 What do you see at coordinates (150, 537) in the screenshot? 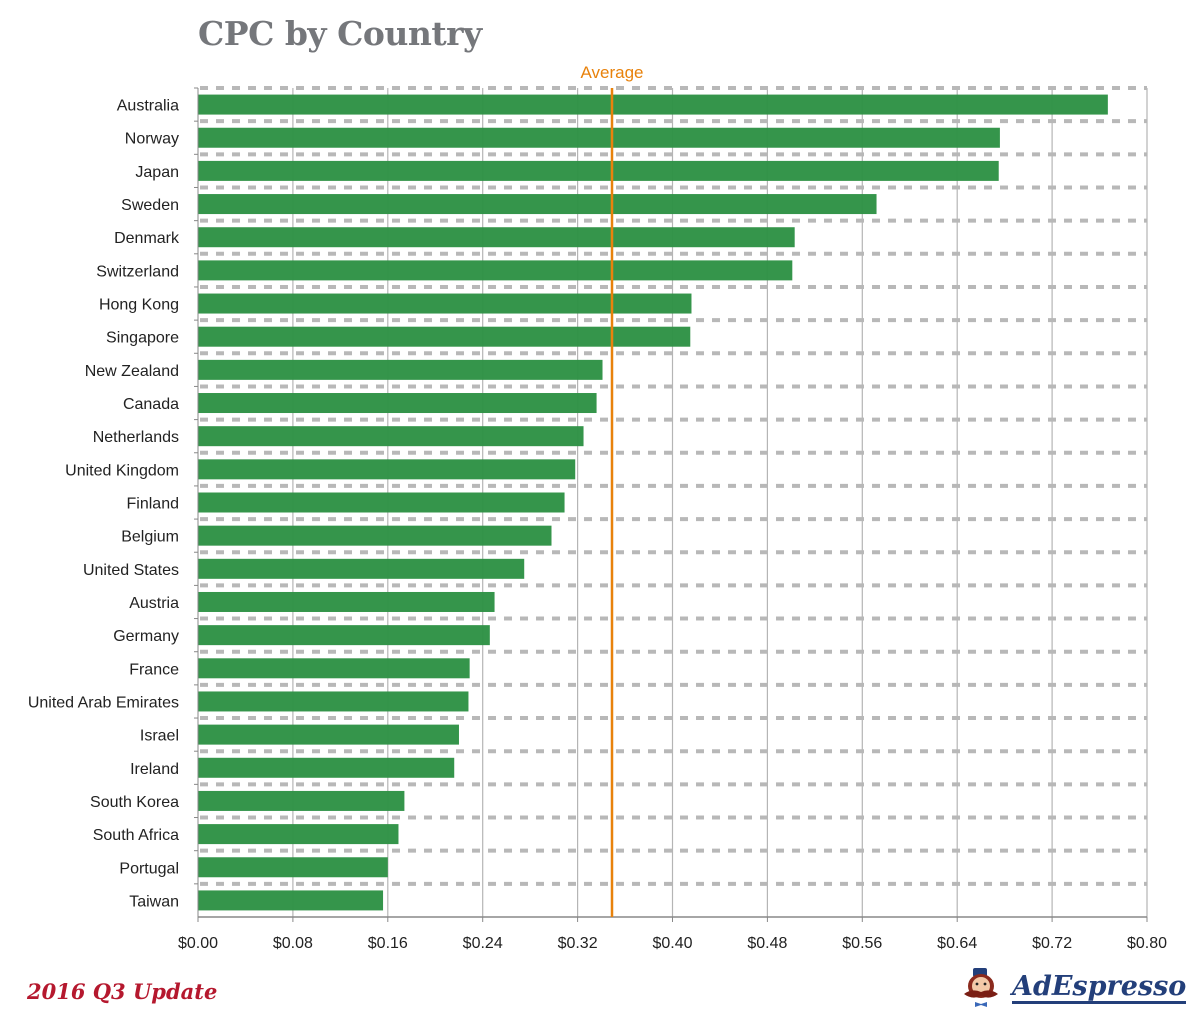
I see `category-label: Belgium` at bounding box center [150, 537].